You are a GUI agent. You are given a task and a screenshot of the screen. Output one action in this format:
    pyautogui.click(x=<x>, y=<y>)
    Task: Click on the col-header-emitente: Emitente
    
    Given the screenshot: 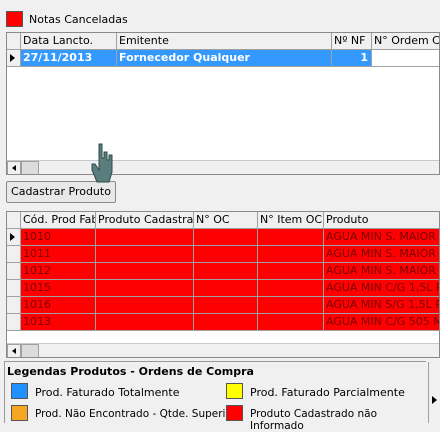 What is the action you would take?
    pyautogui.click(x=224, y=41)
    